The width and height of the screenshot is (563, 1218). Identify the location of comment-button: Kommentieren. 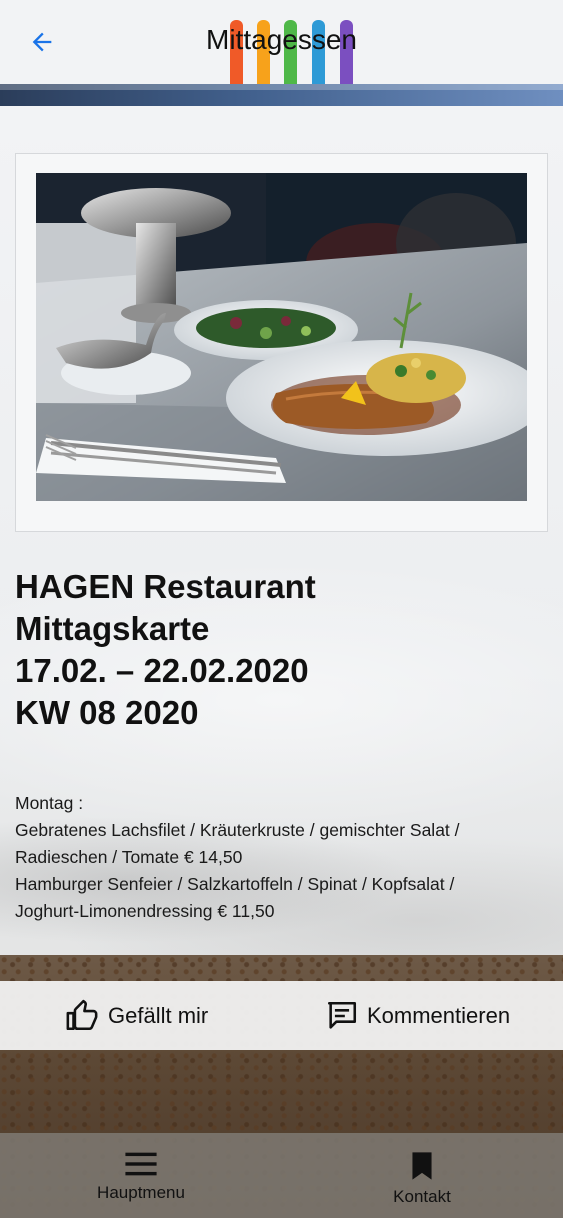
(417, 1015).